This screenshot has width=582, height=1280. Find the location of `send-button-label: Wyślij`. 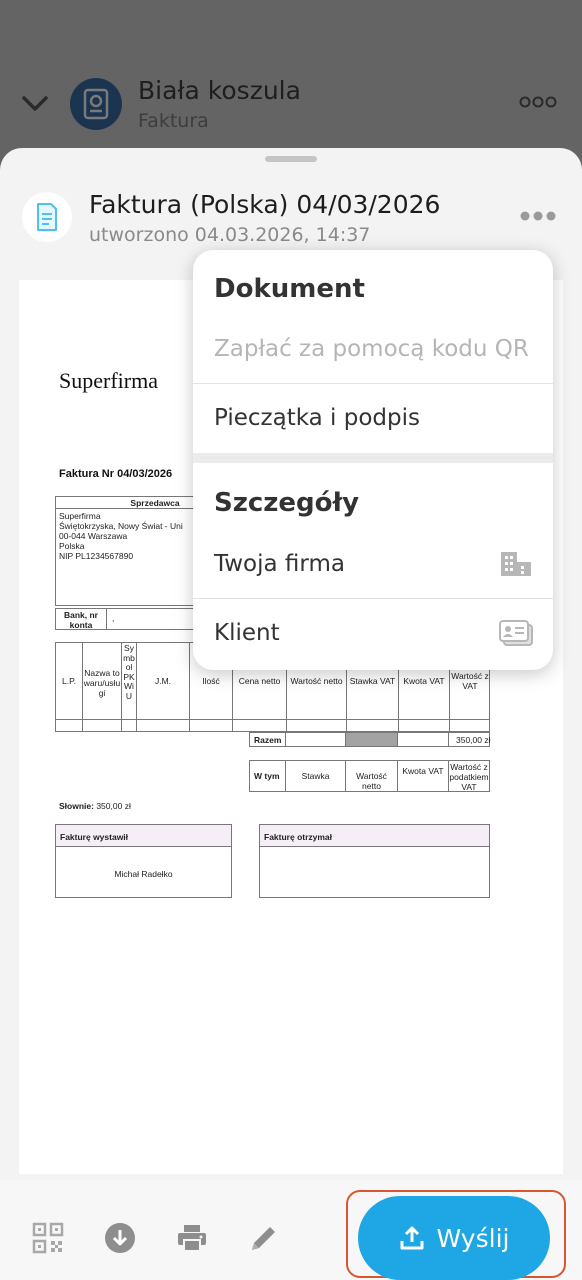

send-button-label: Wyślij is located at coordinates (473, 1238).